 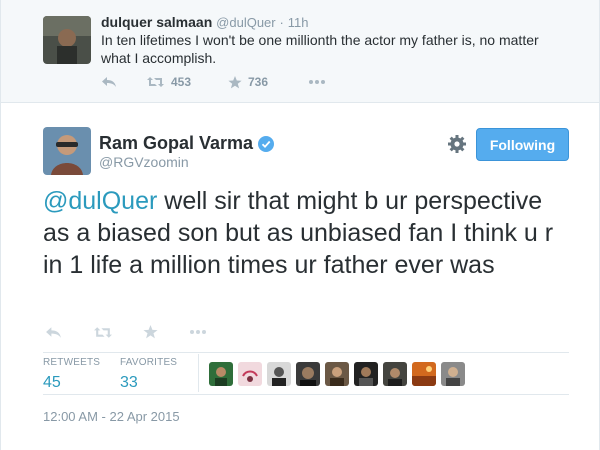 What do you see at coordinates (176, 143) in the screenshot?
I see `author-name-text: Ram Gopal Varma` at bounding box center [176, 143].